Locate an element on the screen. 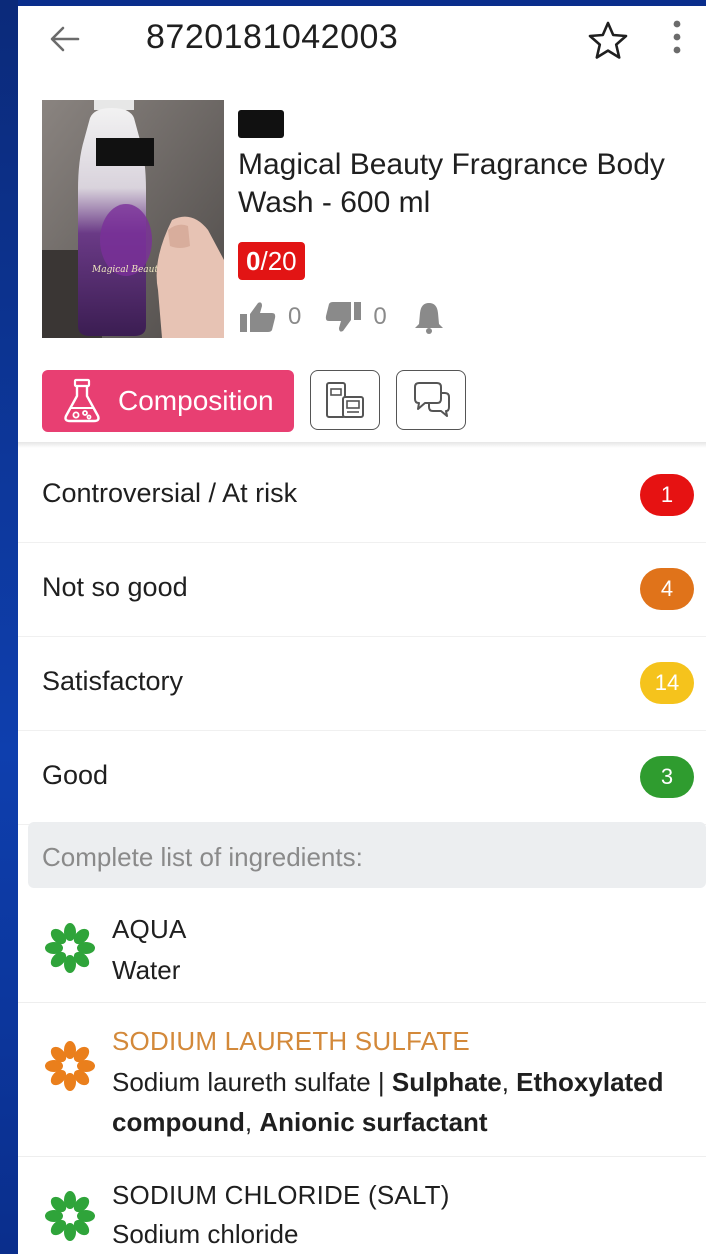 The width and height of the screenshot is (706, 1254). score-total: /20 is located at coordinates (278, 261).